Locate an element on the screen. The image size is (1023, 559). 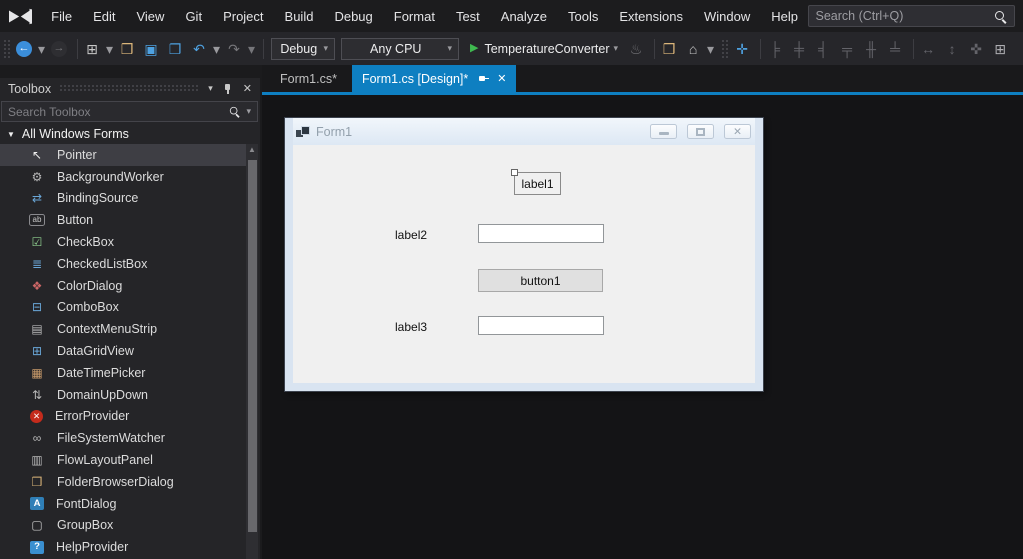
tab-form1-cs: Form1.cs* is located at coordinates (308, 78).